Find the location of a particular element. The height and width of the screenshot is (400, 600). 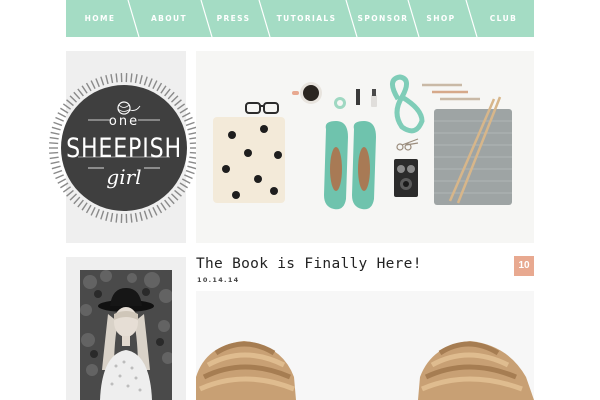

author-portrait-image is located at coordinates (126, 335).